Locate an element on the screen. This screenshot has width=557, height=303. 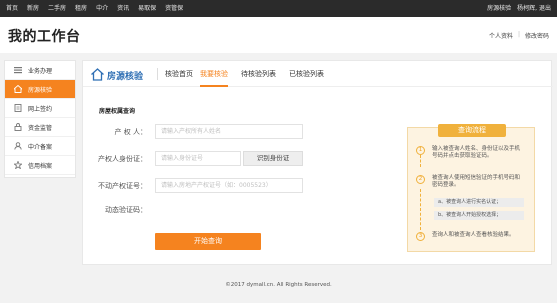
code-label: 动态验证码： is located at coordinates (126, 210).